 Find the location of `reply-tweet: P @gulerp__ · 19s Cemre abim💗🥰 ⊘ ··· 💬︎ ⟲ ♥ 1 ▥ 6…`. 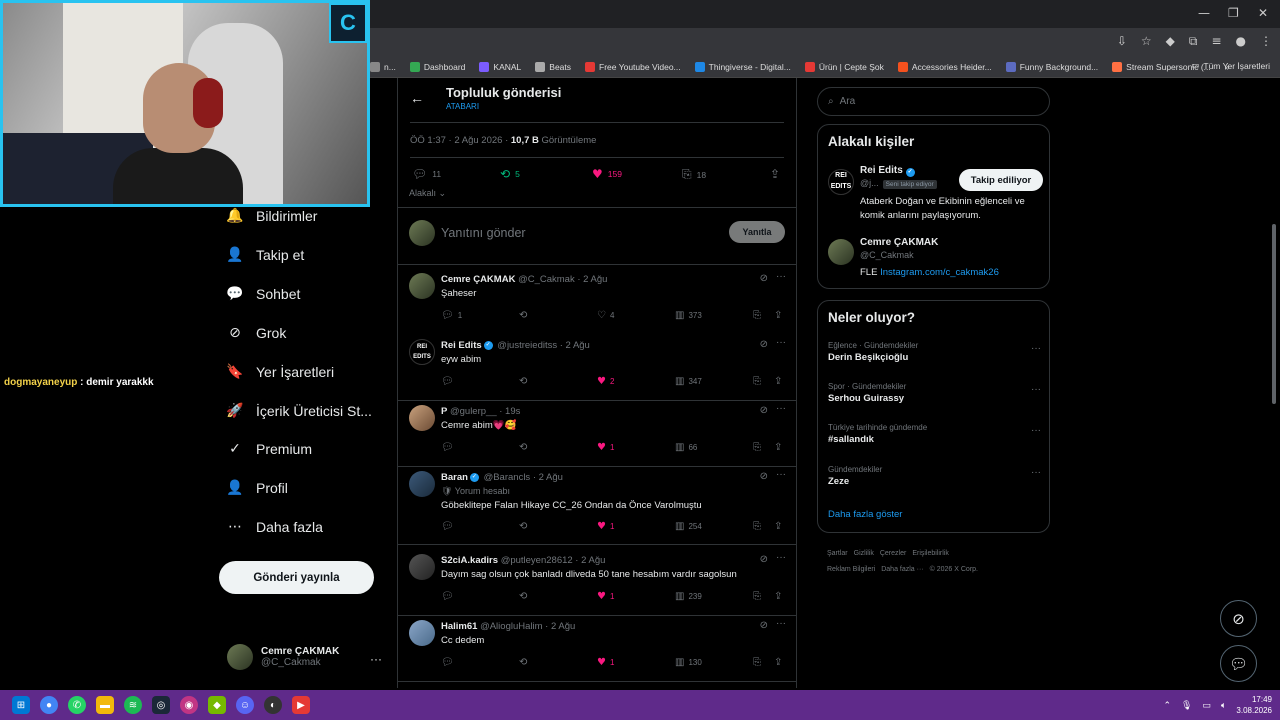

reply-tweet: P @gulerp__ · 19s Cemre abim💗🥰 ⊘ ··· 💬︎ ⟲ ♥ 1 ▥ 6… is located at coordinates (597, 434).